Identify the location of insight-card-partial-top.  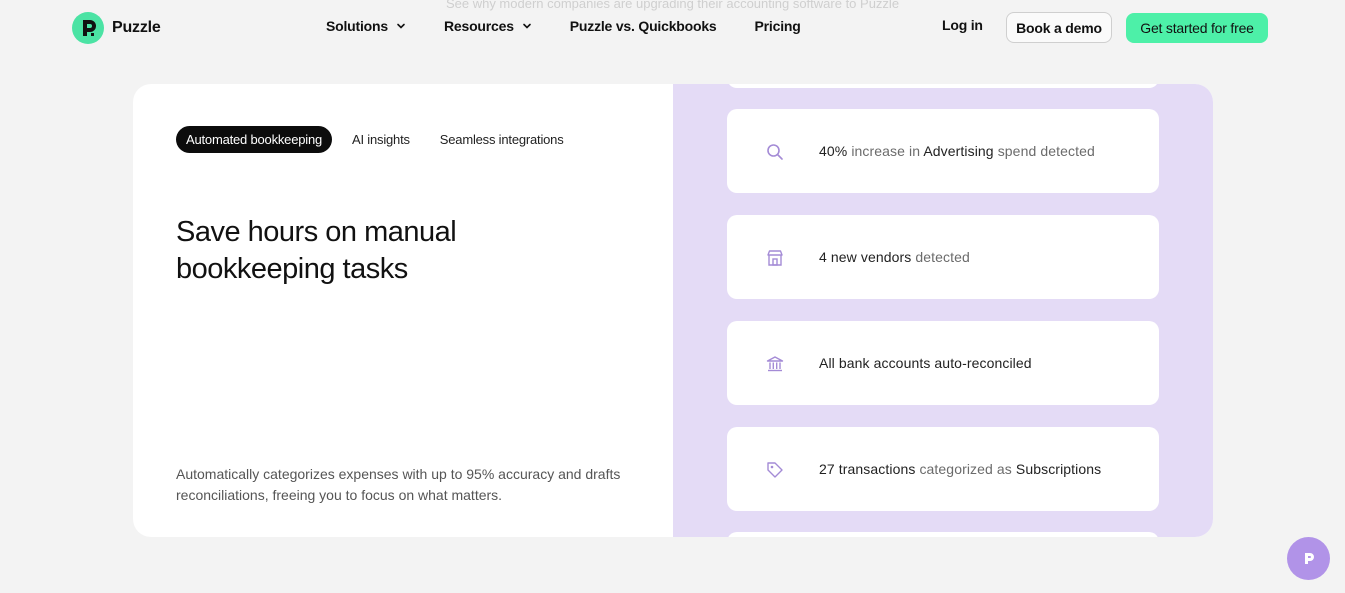
(943, 86).